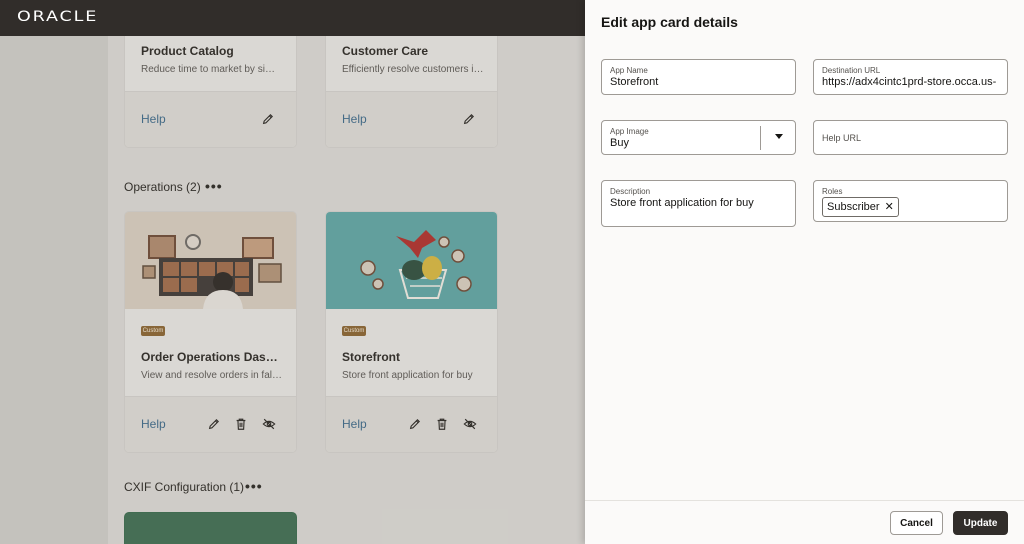 The width and height of the screenshot is (1024, 544). I want to click on field-label: App Image, so click(629, 131).